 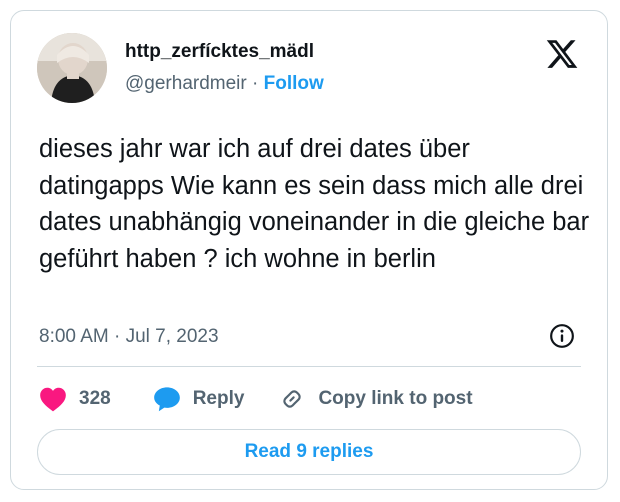 What do you see at coordinates (256, 399) in the screenshot?
I see `action-bar: 328 Reply Copy link to post` at bounding box center [256, 399].